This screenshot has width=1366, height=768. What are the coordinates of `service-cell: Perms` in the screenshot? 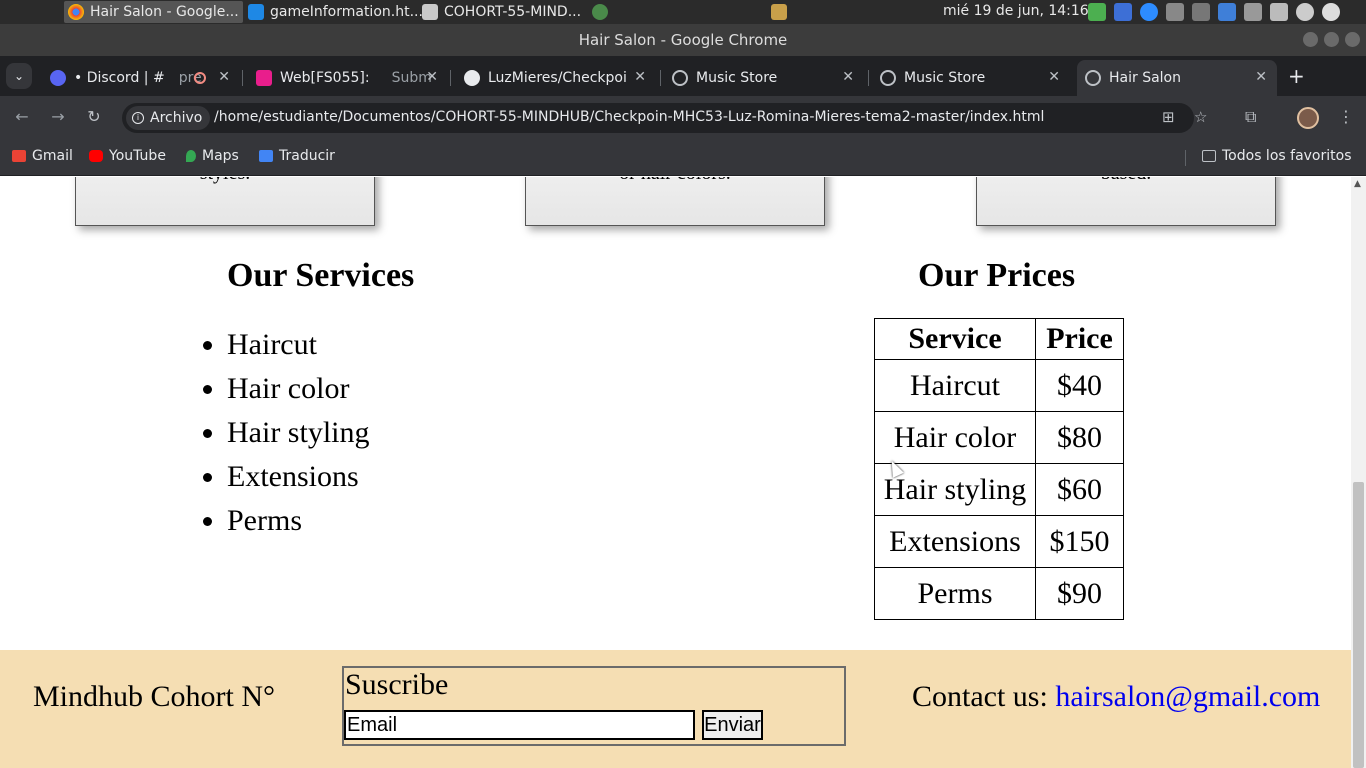 It's located at (955, 593).